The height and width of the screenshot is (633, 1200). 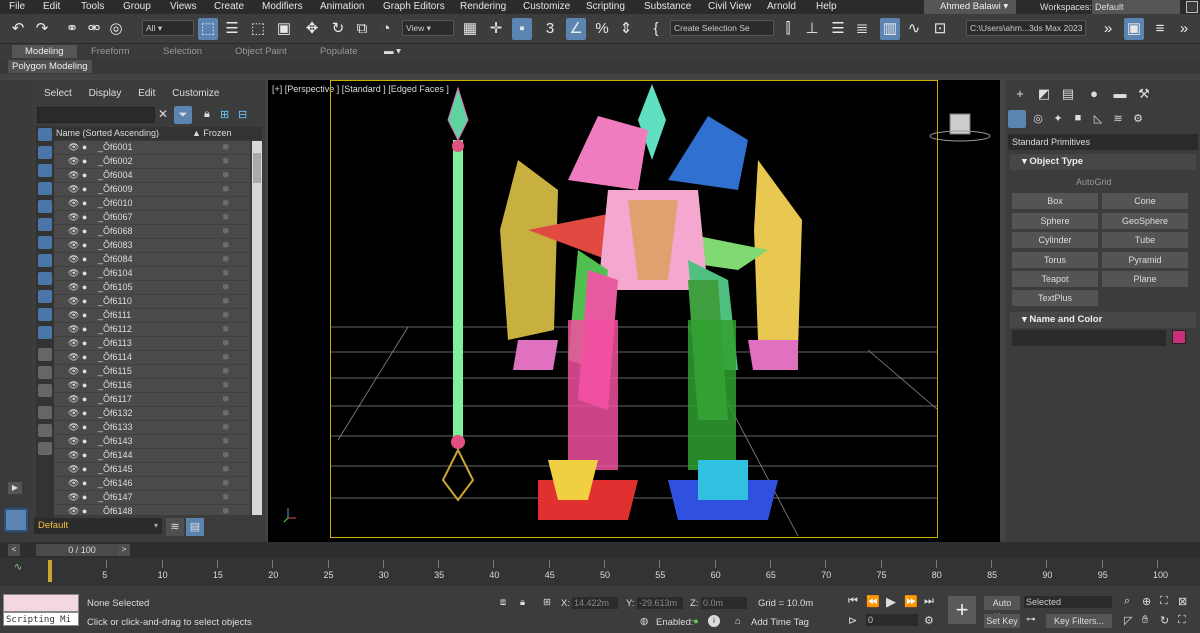 I want to click on menu-modifiers: Modifiers, so click(x=282, y=6).